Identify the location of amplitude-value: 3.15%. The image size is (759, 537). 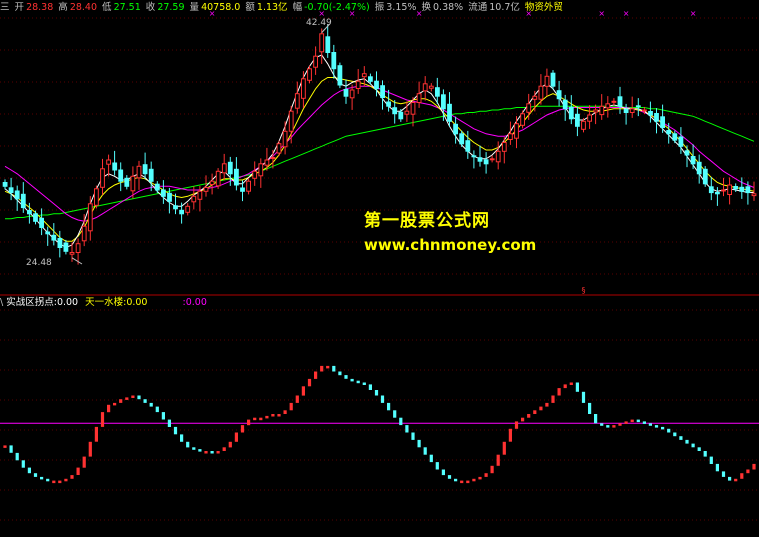
(401, 7).